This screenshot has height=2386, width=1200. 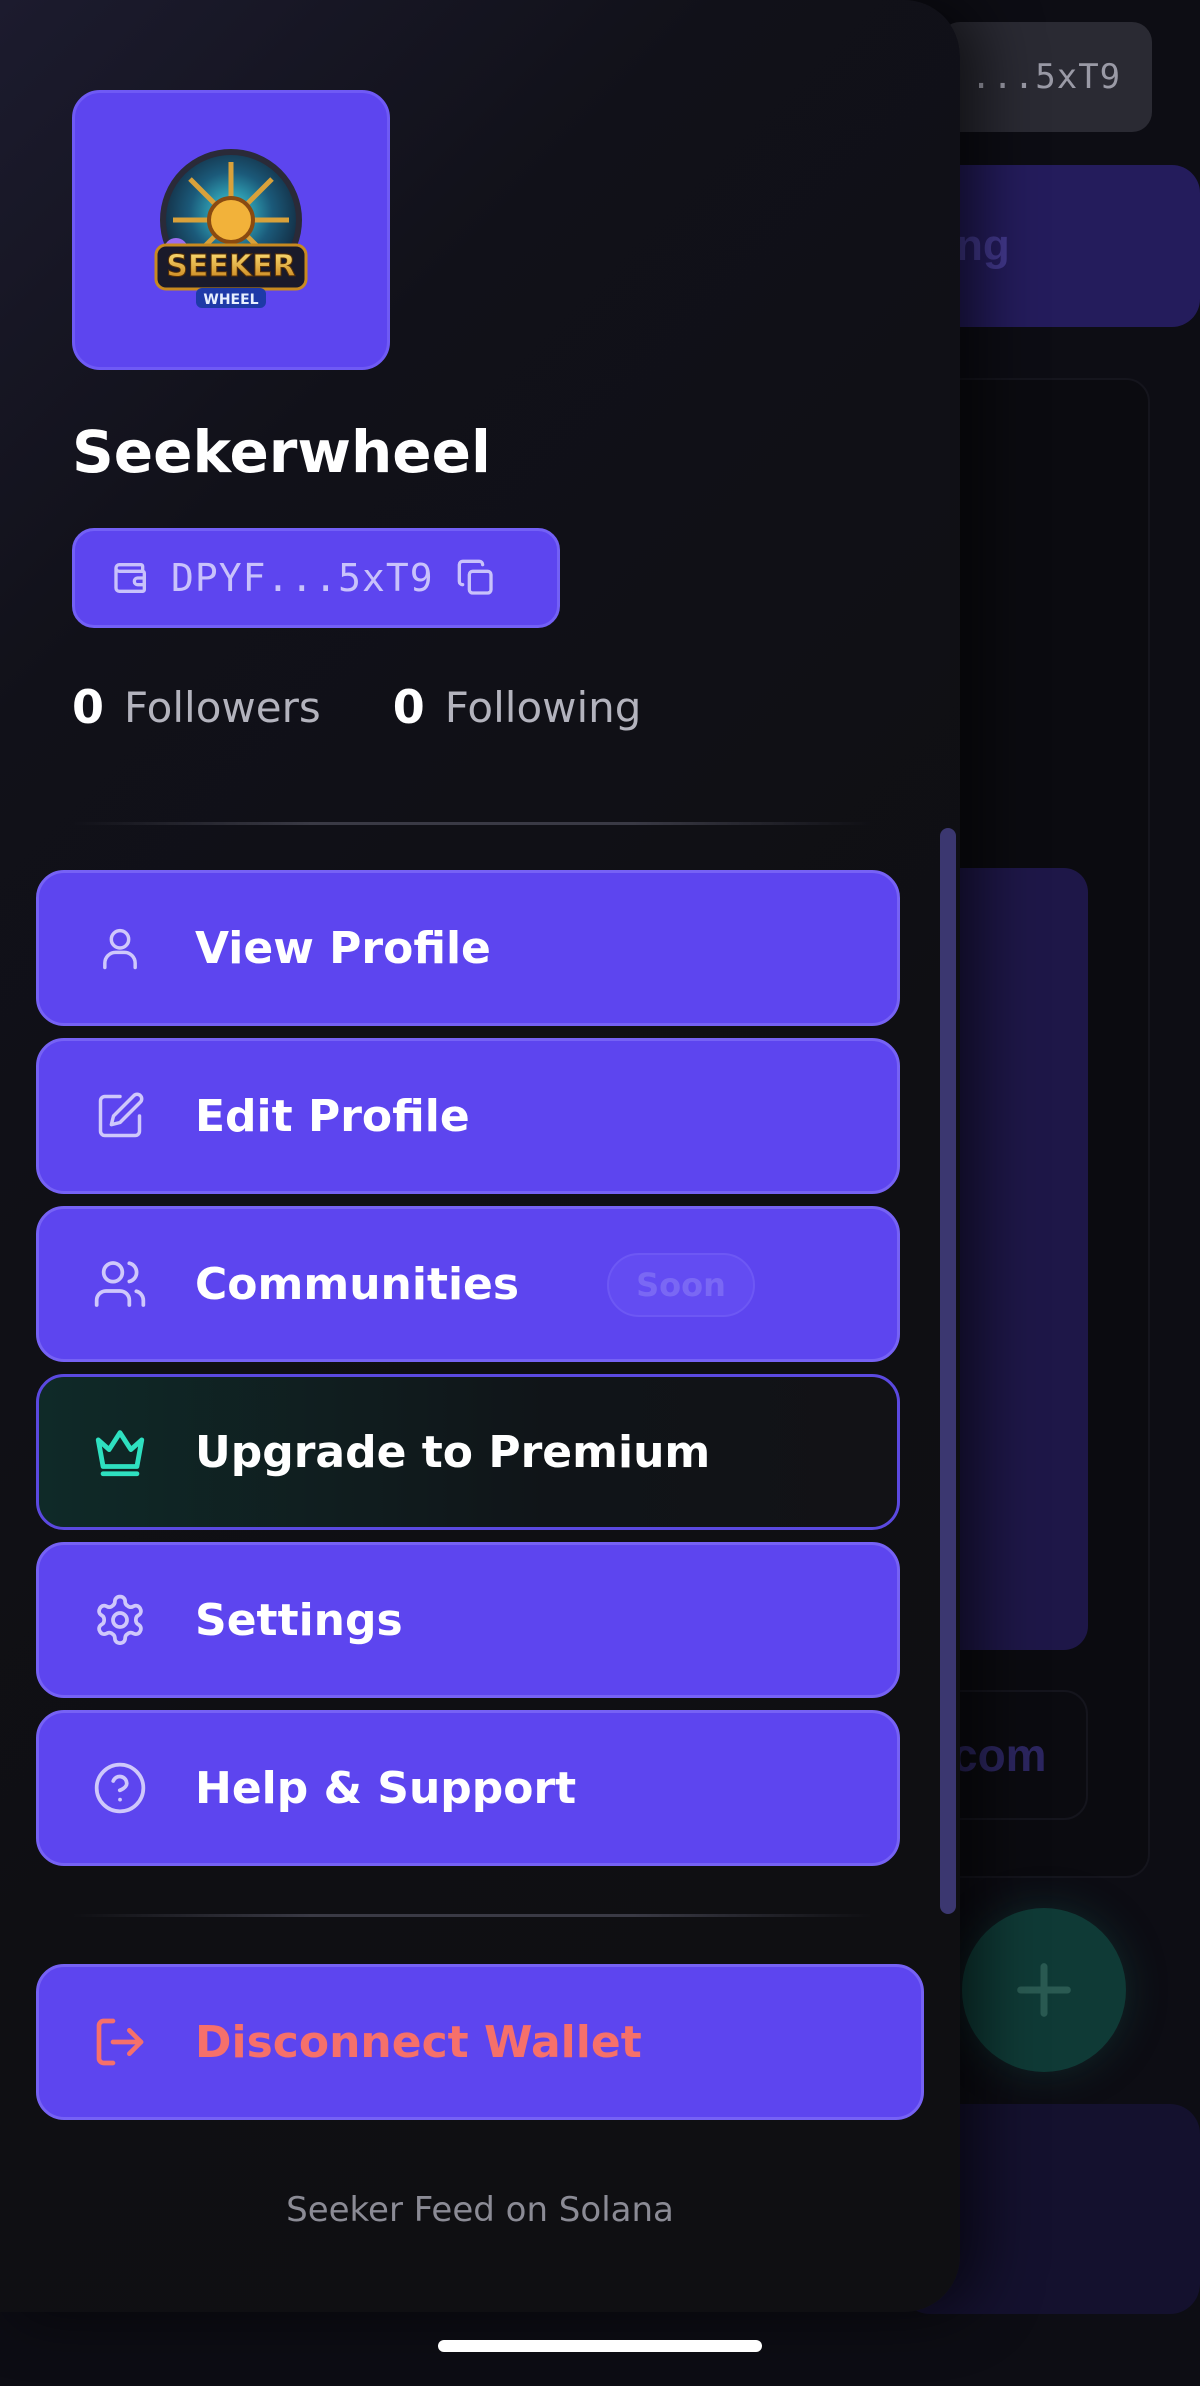 I want to click on plus-icon, so click(x=1044, y=1990).